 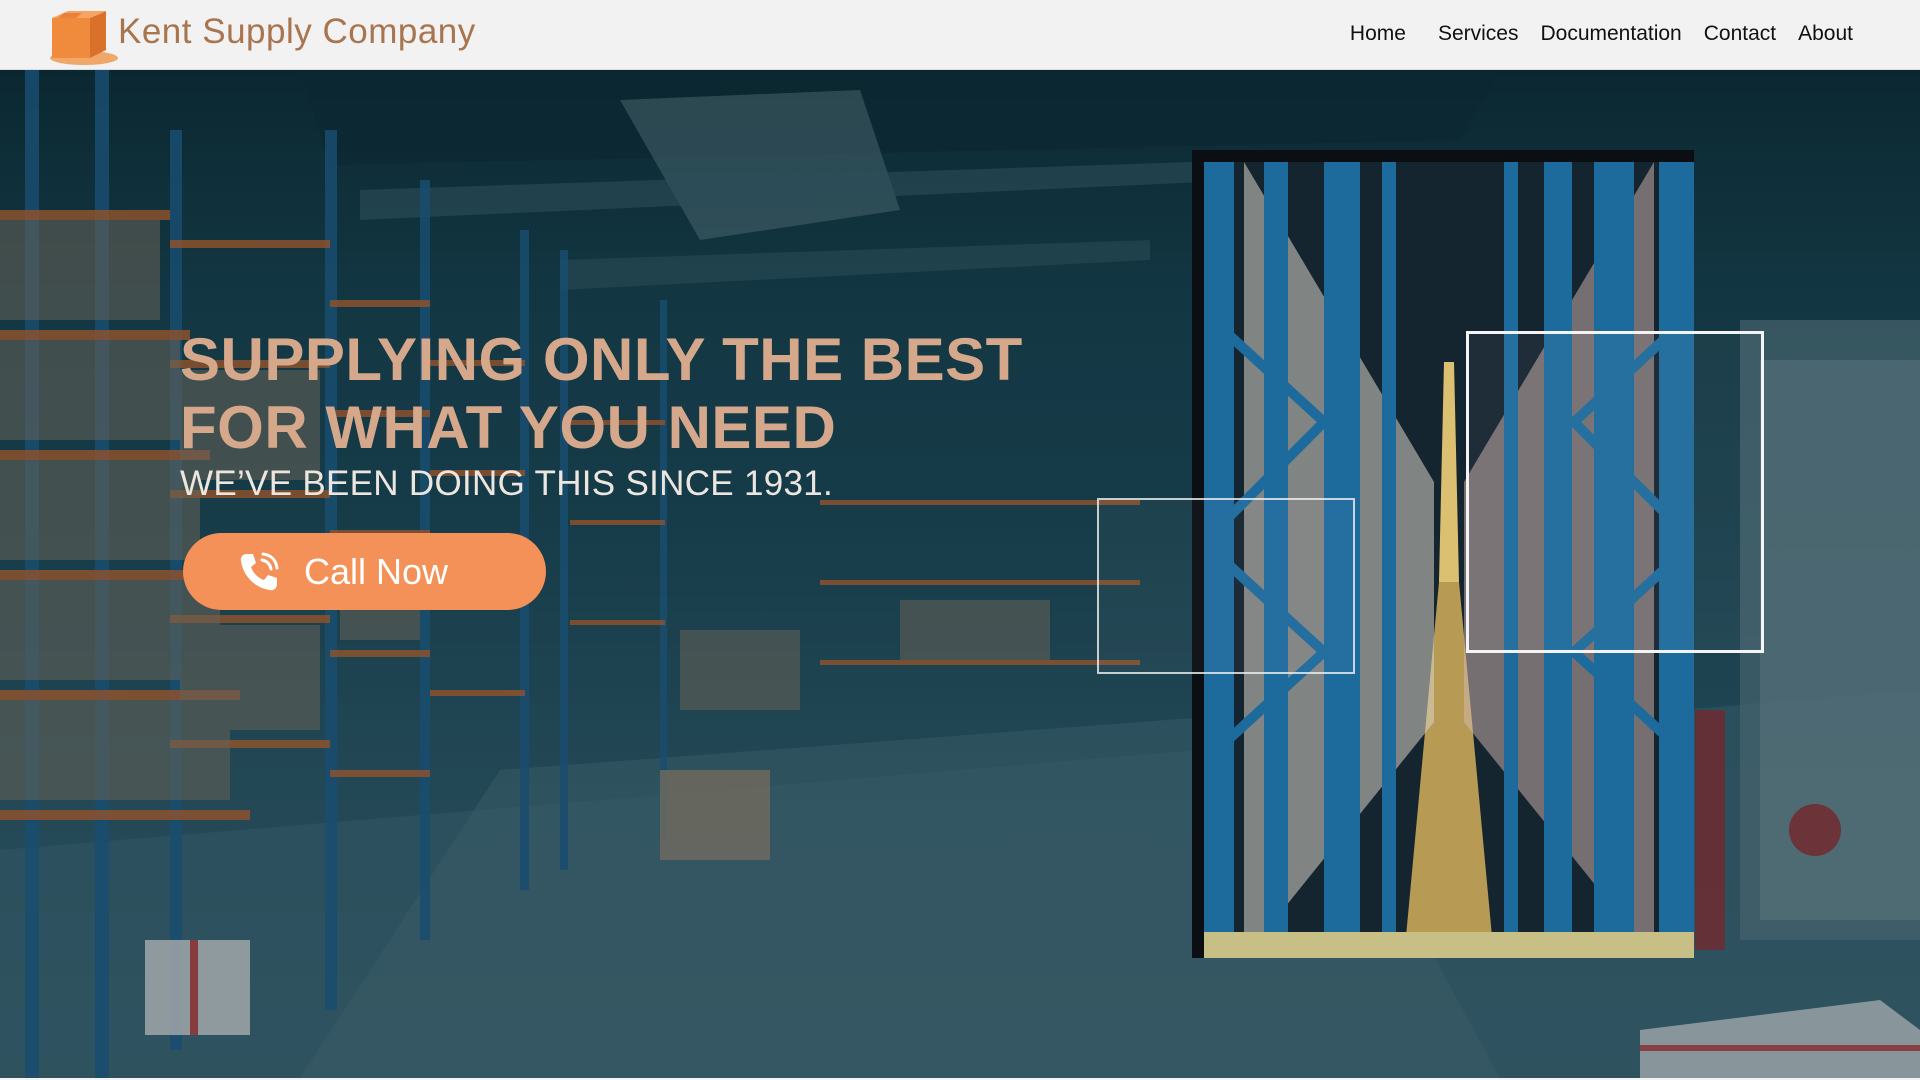 What do you see at coordinates (1226, 586) in the screenshot?
I see `image-frame-overlay-small` at bounding box center [1226, 586].